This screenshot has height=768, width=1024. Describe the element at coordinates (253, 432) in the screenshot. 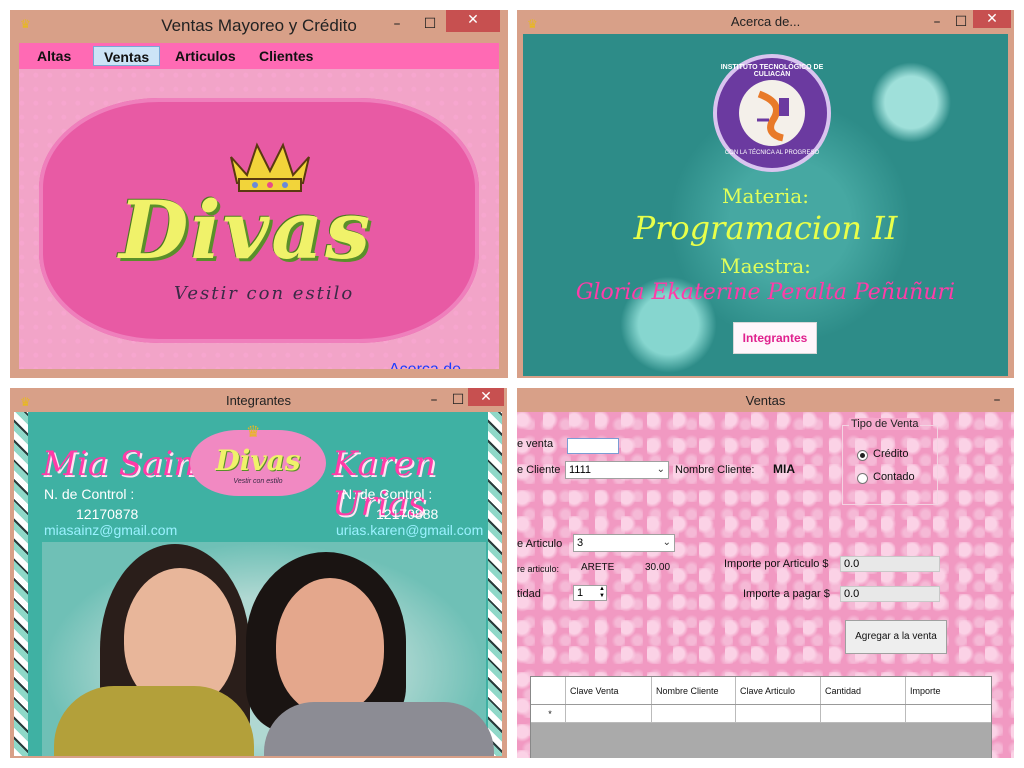

I see `crown-icon: ♛` at that location.